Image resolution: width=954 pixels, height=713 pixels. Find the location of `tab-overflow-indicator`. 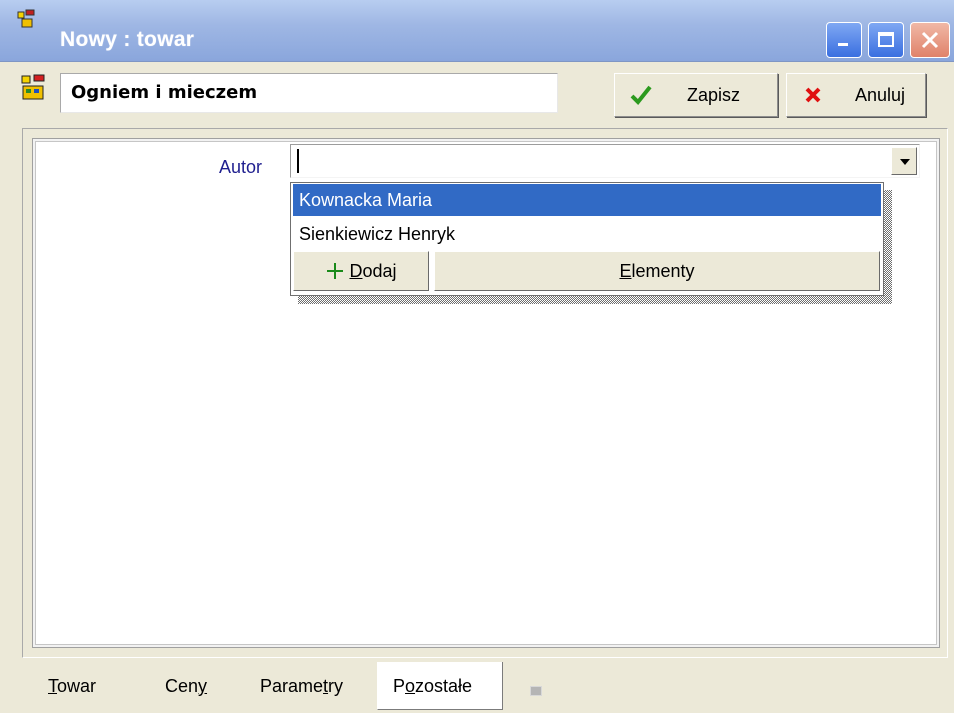

tab-overflow-indicator is located at coordinates (536, 691).